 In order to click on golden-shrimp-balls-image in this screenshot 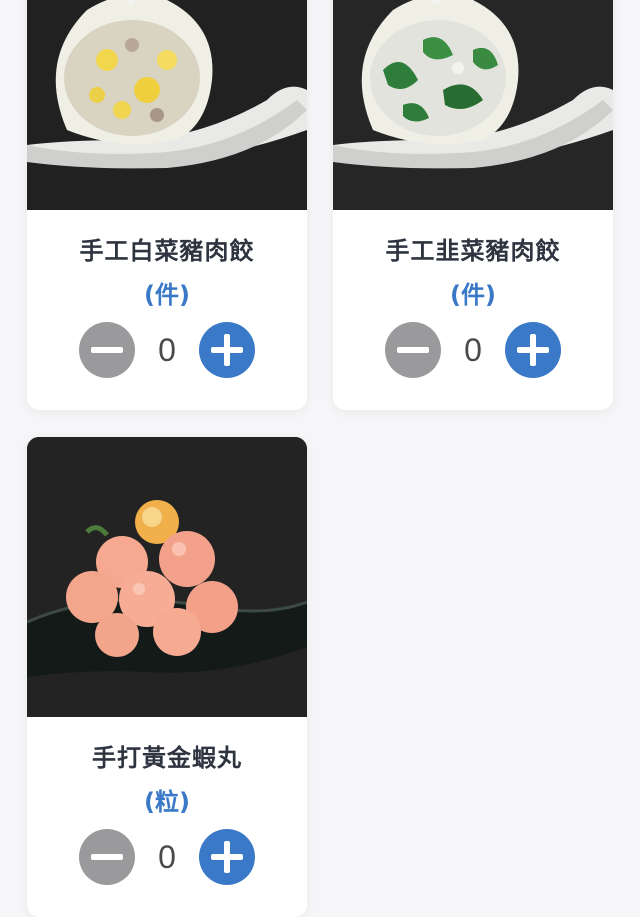, I will do `click(167, 577)`.